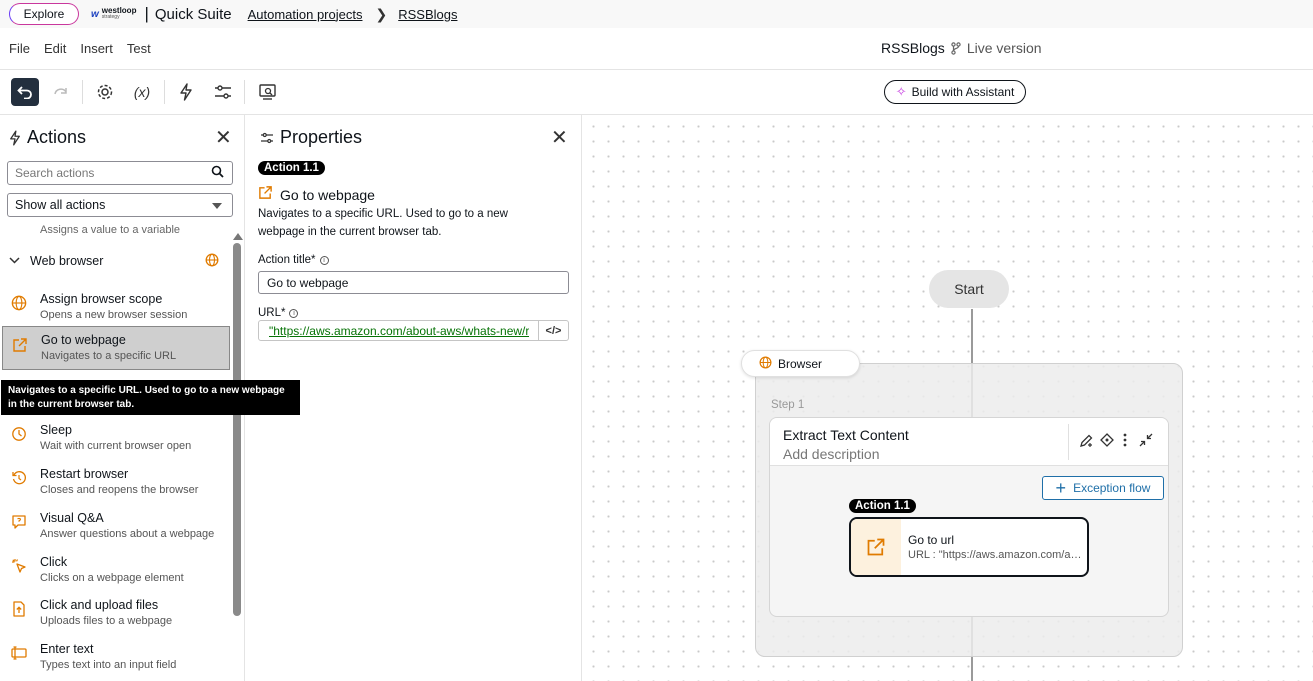  What do you see at coordinates (293, 260) in the screenshot?
I see `action-title-label: Action title* i` at bounding box center [293, 260].